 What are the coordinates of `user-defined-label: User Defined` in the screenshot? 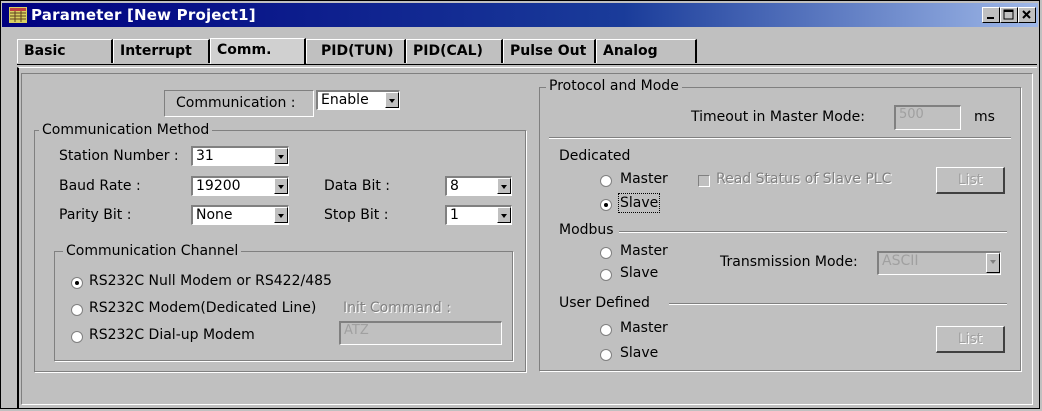 It's located at (604, 303).